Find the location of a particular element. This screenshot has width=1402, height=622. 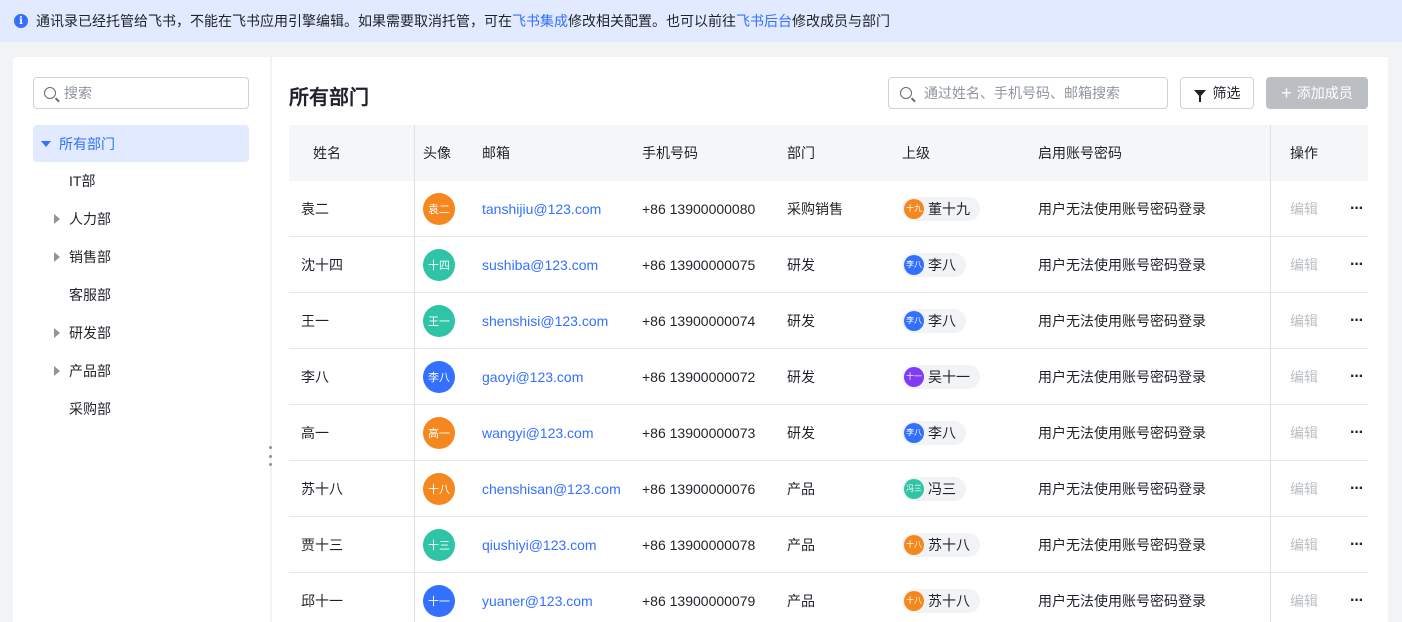

member-search is located at coordinates (1028, 93).